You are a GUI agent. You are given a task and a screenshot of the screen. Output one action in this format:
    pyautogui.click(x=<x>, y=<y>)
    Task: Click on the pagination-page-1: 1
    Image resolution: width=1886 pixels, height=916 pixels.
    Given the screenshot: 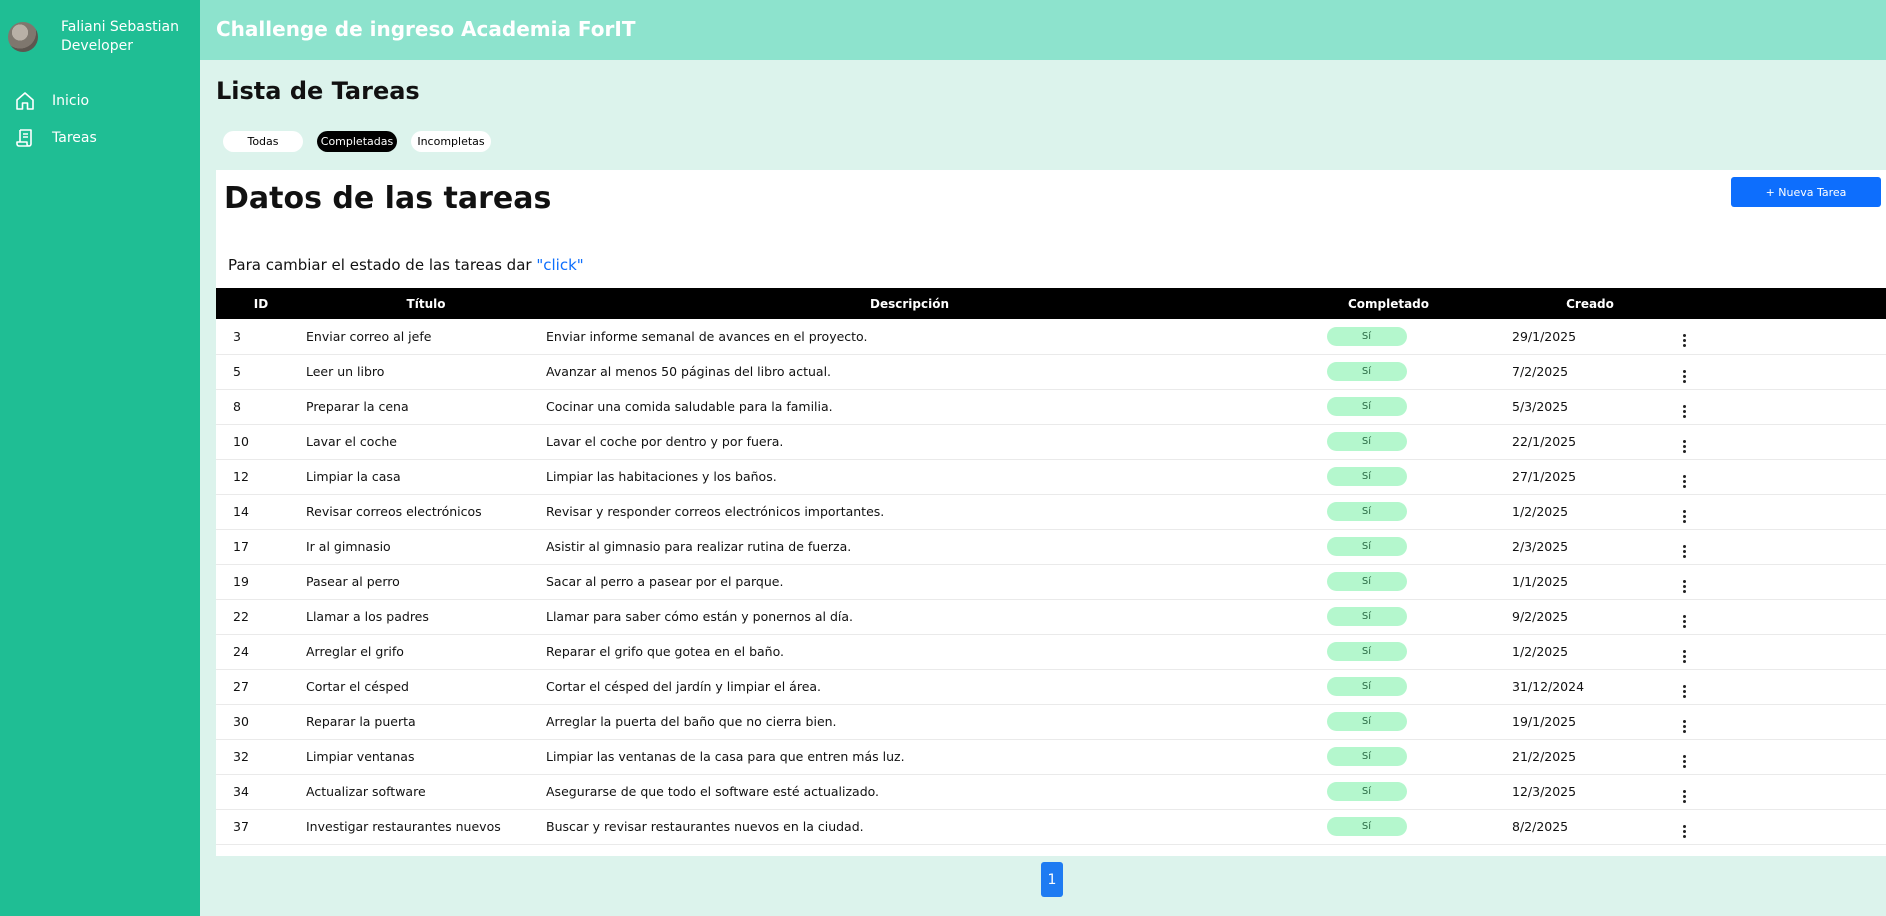 What is the action you would take?
    pyautogui.click(x=1052, y=879)
    